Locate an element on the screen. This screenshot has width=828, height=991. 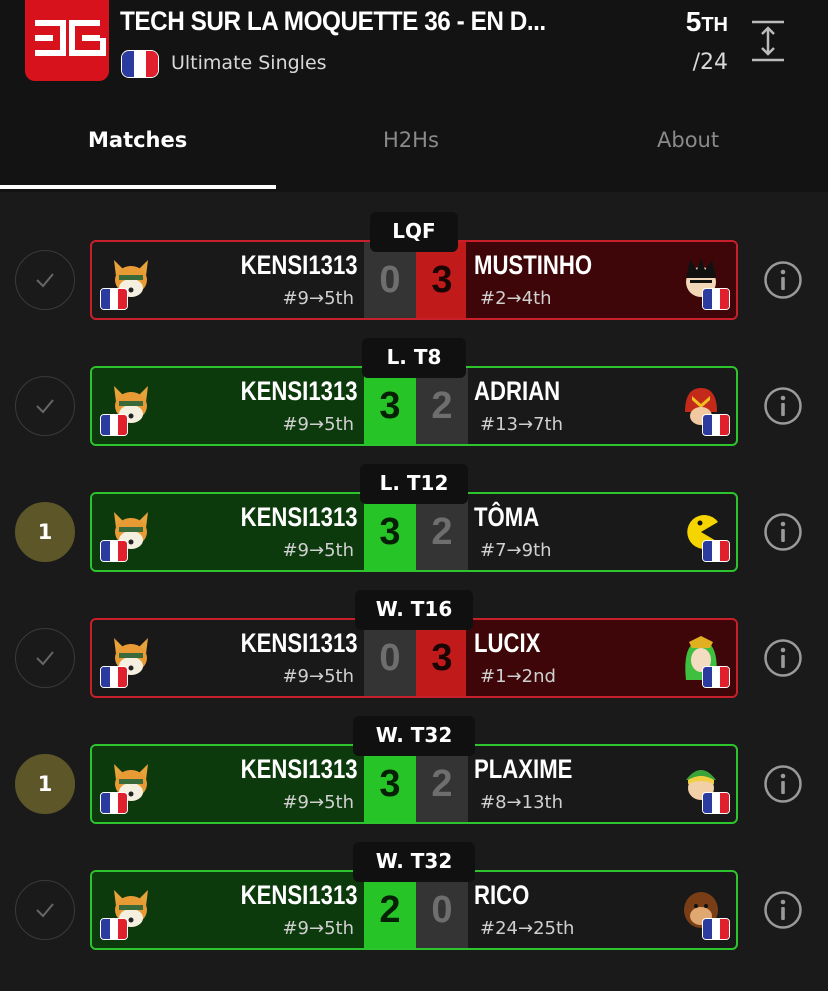
match-card: KENSI1313 #9→5th 0 3 MUSTINHO #2→4th is located at coordinates (414, 280).